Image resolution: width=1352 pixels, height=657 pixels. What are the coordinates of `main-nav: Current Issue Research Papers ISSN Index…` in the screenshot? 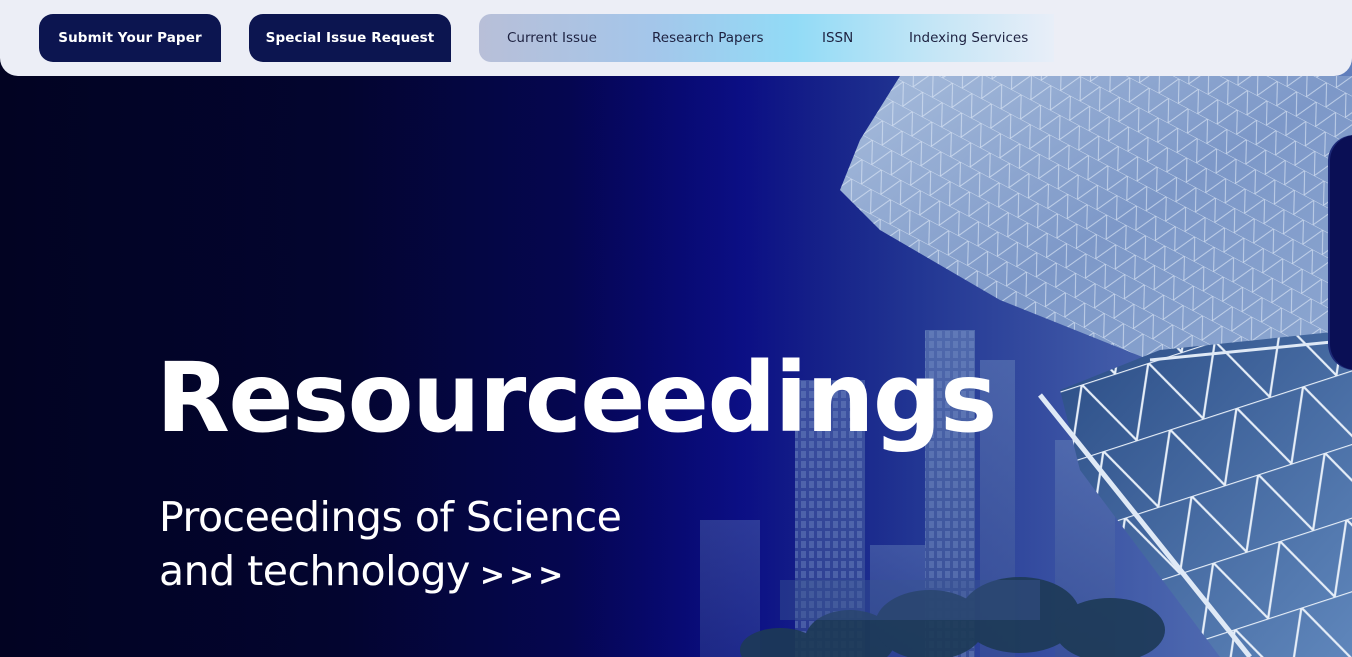 It's located at (766, 38).